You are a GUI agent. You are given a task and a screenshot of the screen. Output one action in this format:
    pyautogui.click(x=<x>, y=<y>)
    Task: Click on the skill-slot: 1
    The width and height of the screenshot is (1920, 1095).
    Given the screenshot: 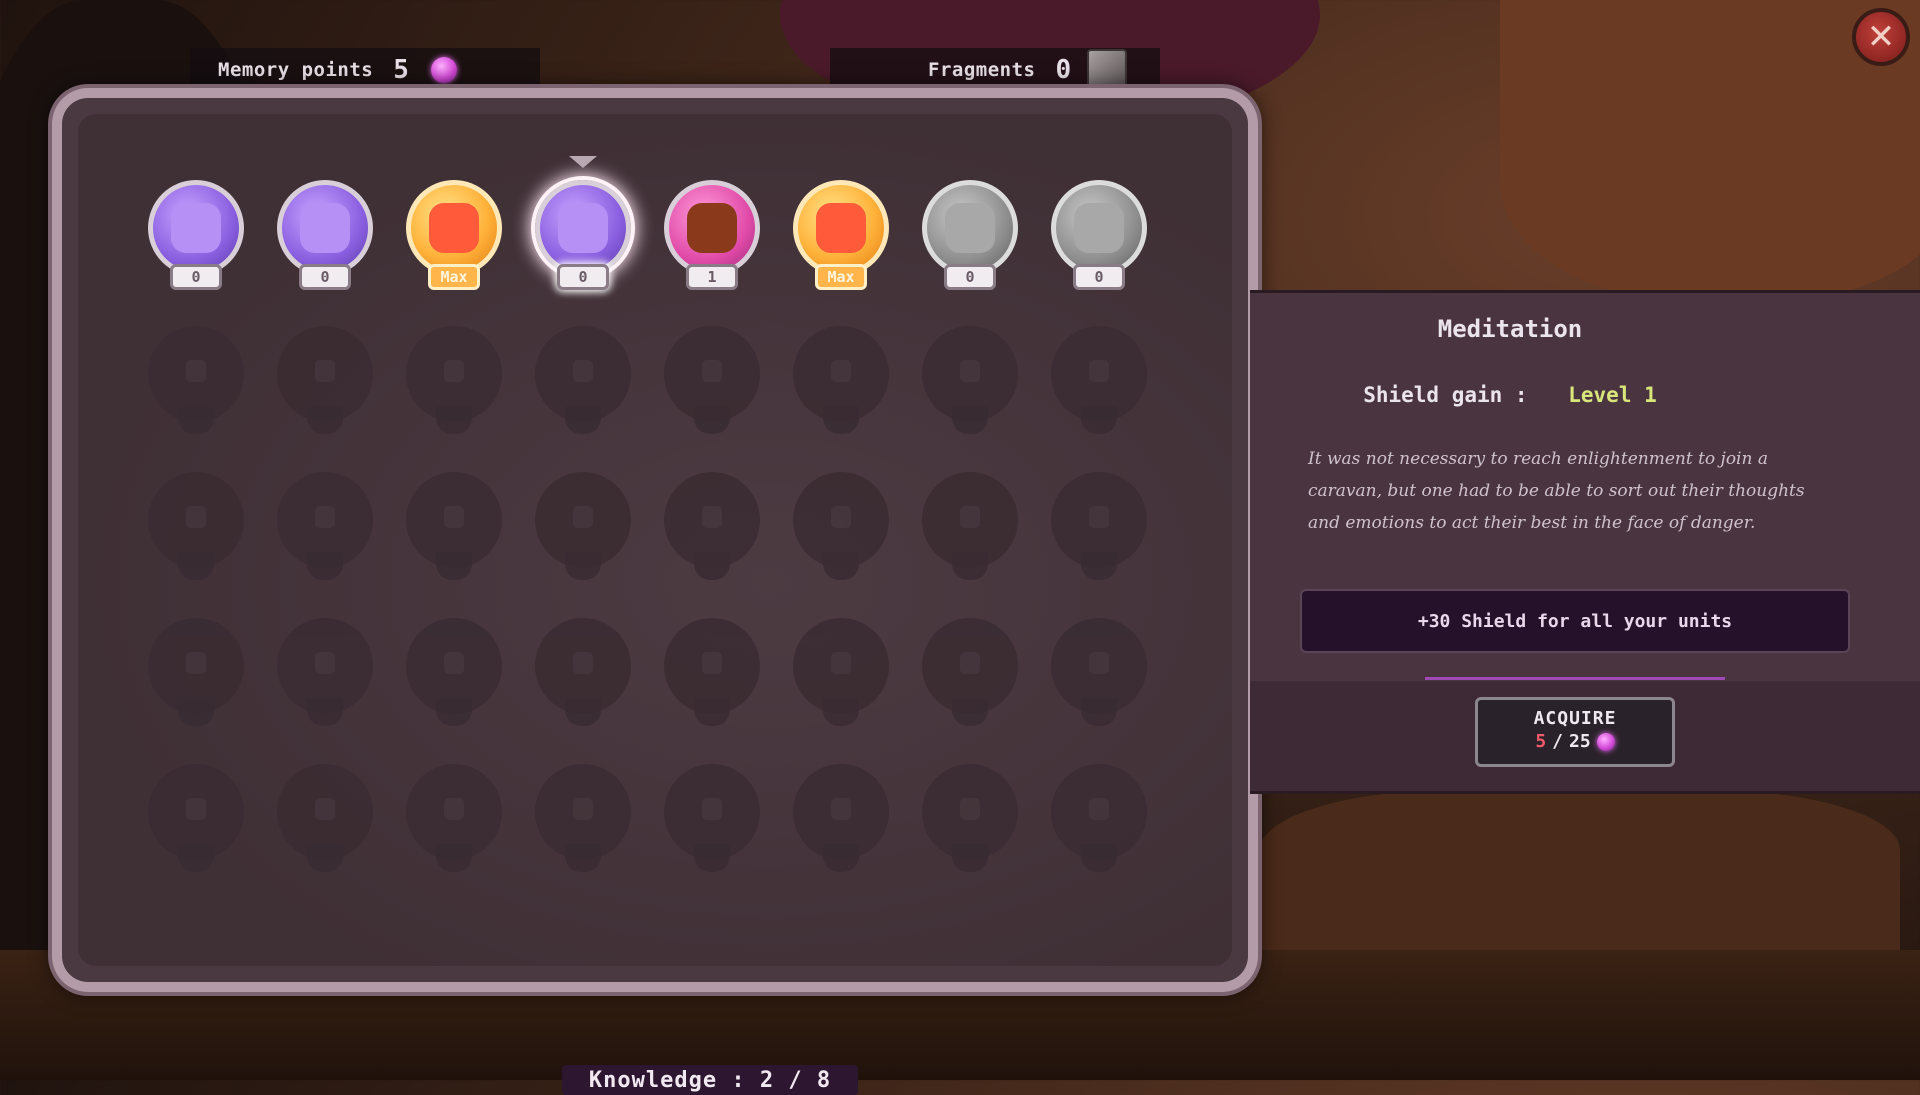 What is the action you would take?
    pyautogui.click(x=712, y=238)
    